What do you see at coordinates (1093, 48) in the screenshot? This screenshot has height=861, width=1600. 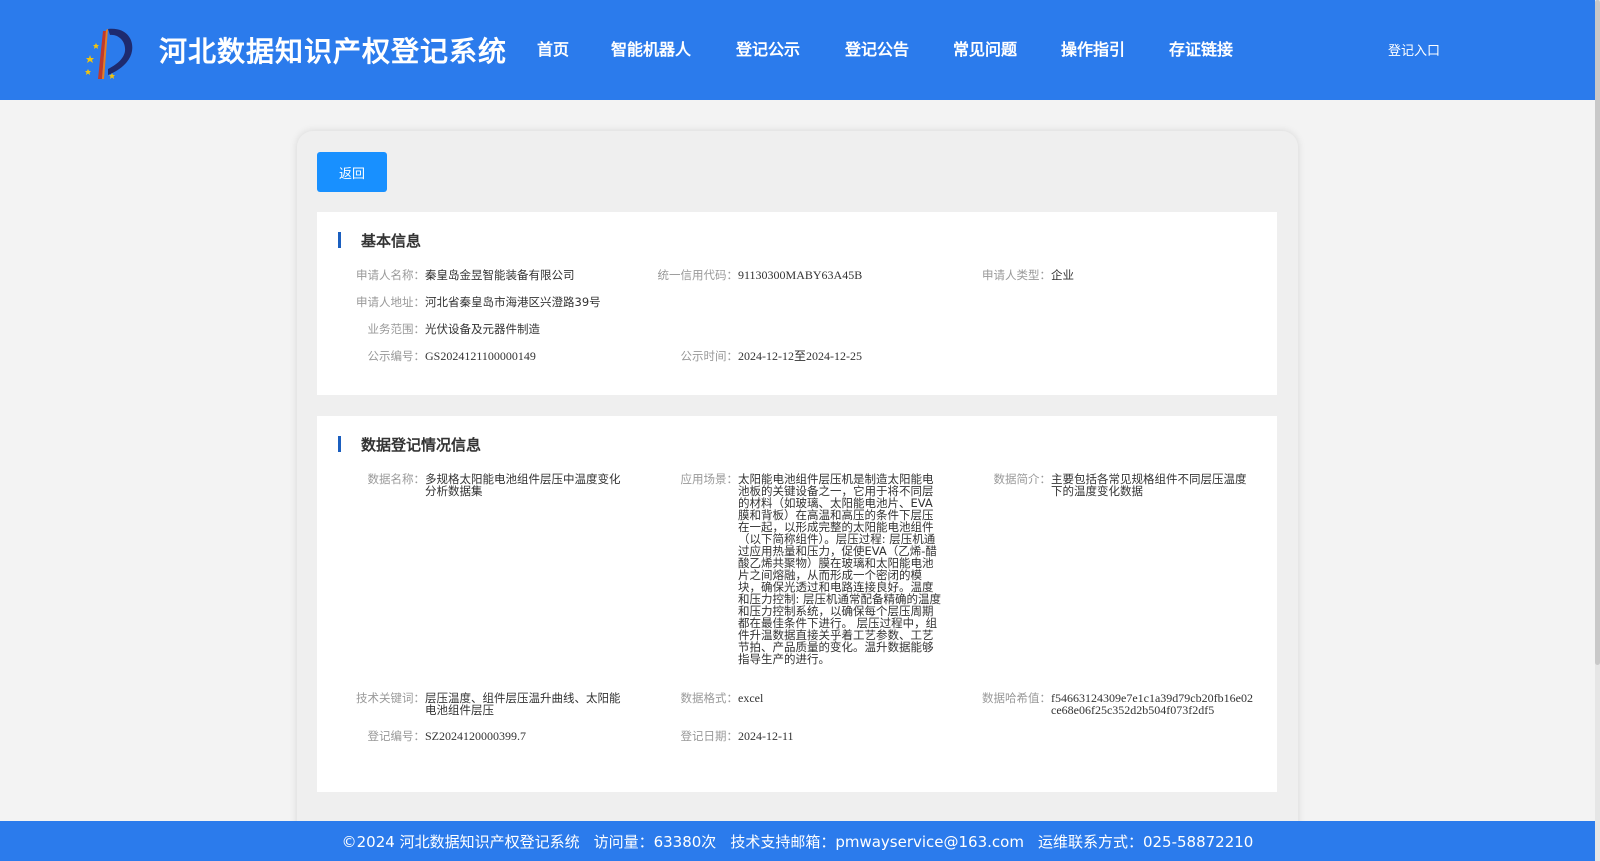 I see `nav-operation-guide: 操作指引` at bounding box center [1093, 48].